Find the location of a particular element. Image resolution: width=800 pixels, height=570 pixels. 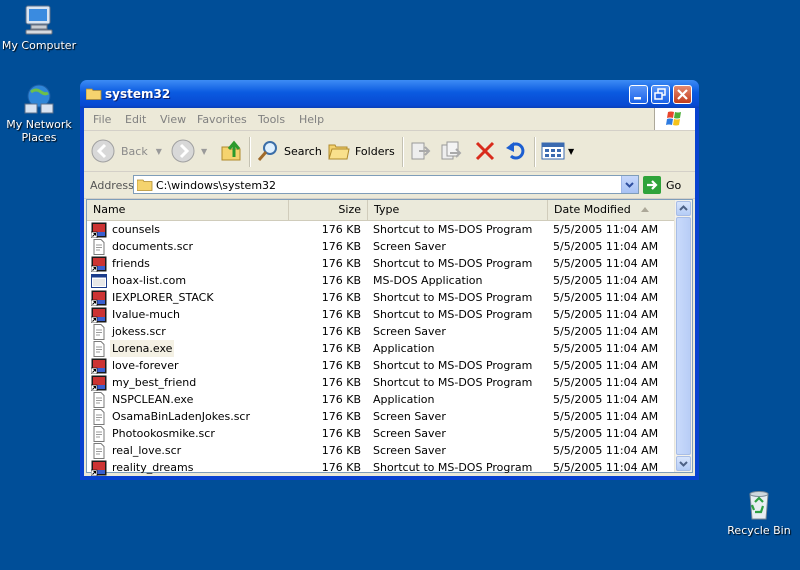

up-folder-button is located at coordinates (232, 151).